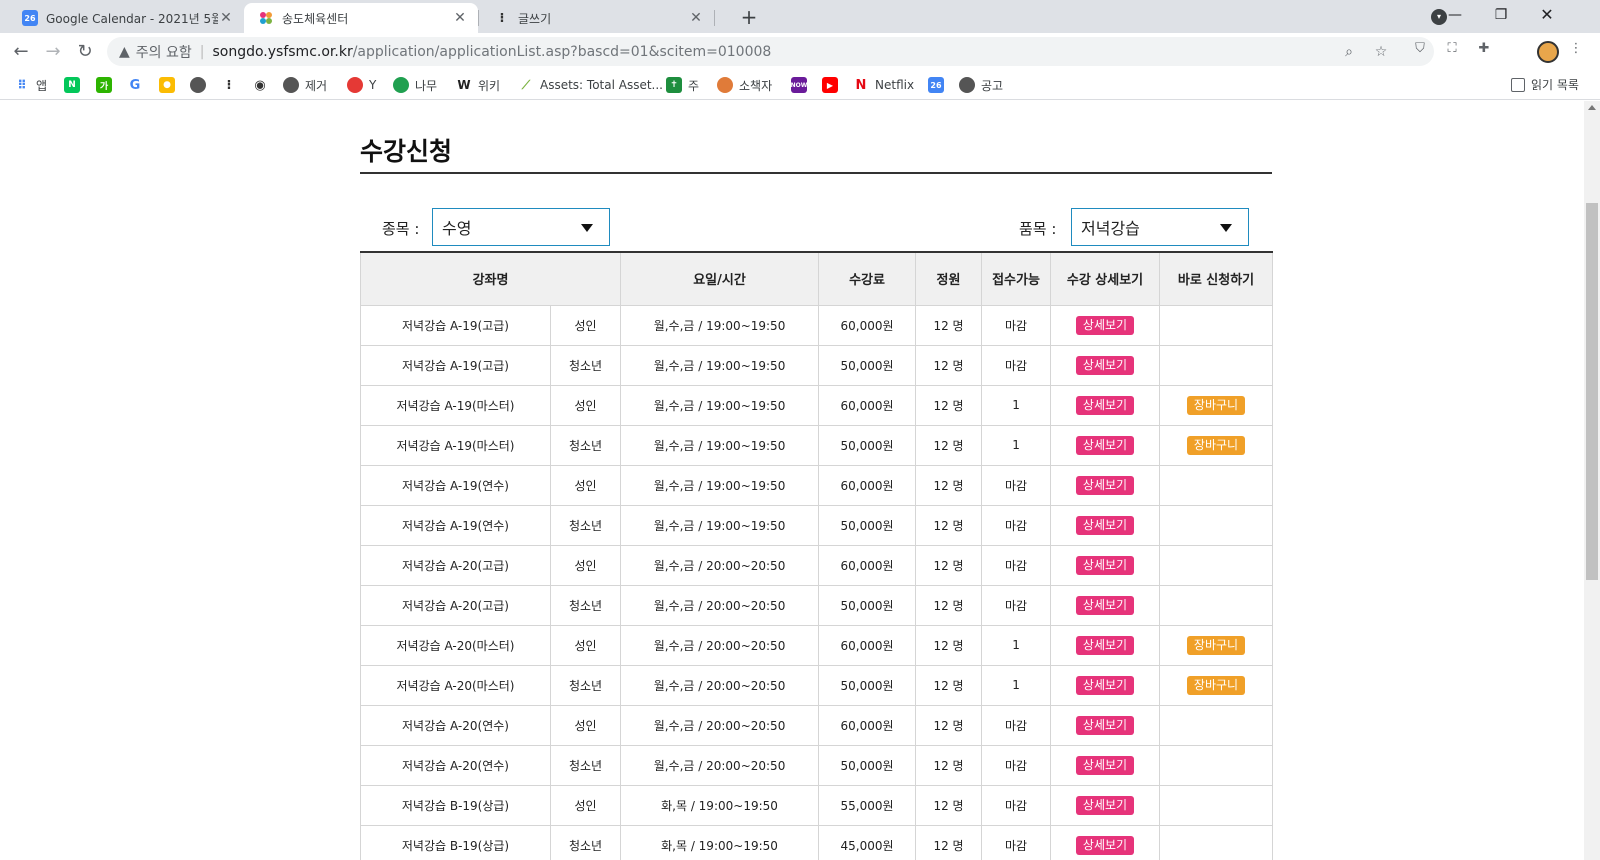 The width and height of the screenshot is (1600, 860). Describe the element at coordinates (1381, 52) in the screenshot. I see `bookmark-star-icon: ☆` at that location.